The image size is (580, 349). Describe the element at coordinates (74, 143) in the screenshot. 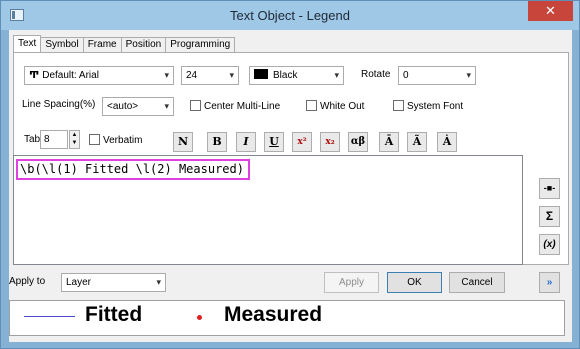

I see `spin-down-icon: ▼` at that location.